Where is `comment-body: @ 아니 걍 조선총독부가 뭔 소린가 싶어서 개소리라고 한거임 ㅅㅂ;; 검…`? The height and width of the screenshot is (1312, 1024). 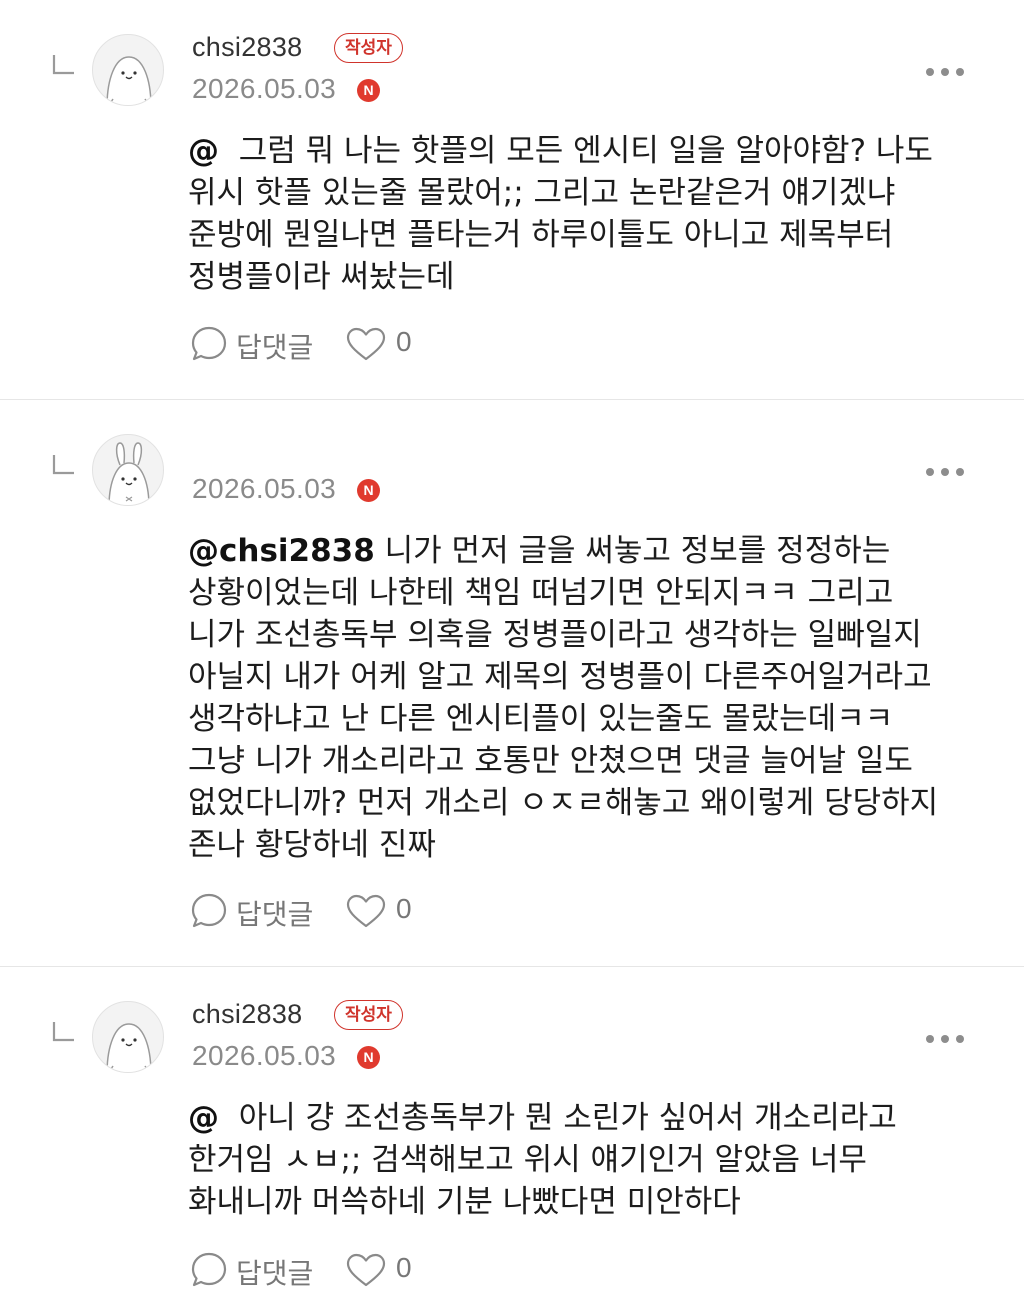
comment-body: @ 아니 걍 조선총독부가 뭔 소린가 싶어서 개소리라고 한거임 ㅅㅂ;; 검… is located at coordinates (588, 1160).